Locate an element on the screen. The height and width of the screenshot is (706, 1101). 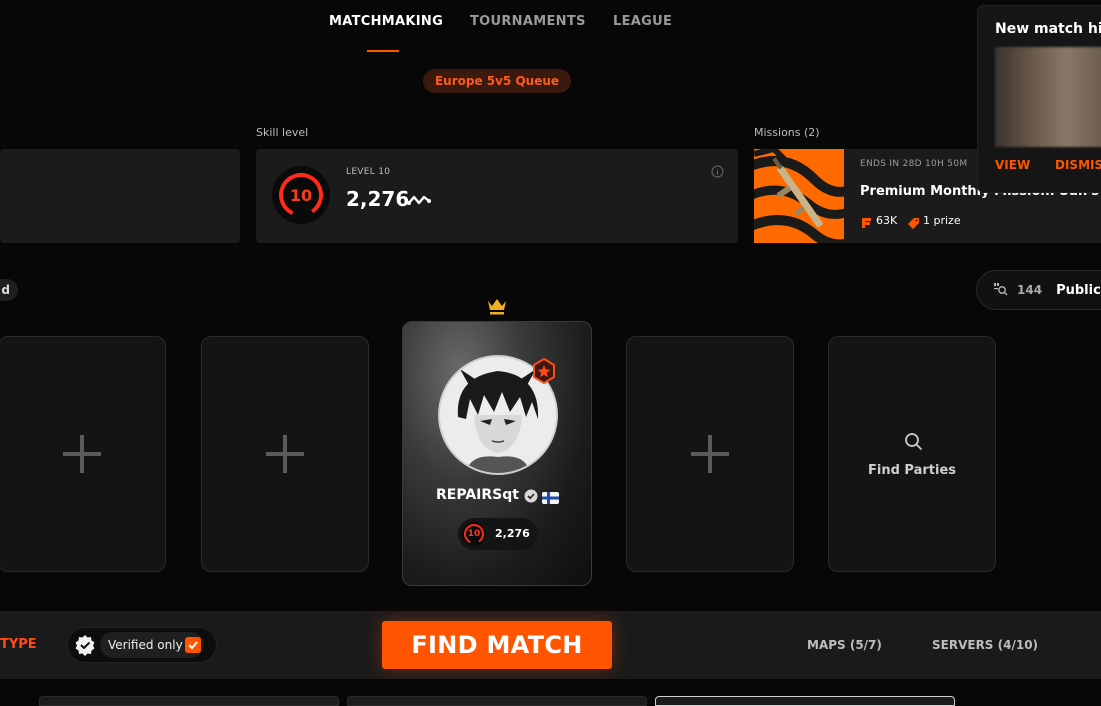
active-tab-indicator is located at coordinates (383, 51).